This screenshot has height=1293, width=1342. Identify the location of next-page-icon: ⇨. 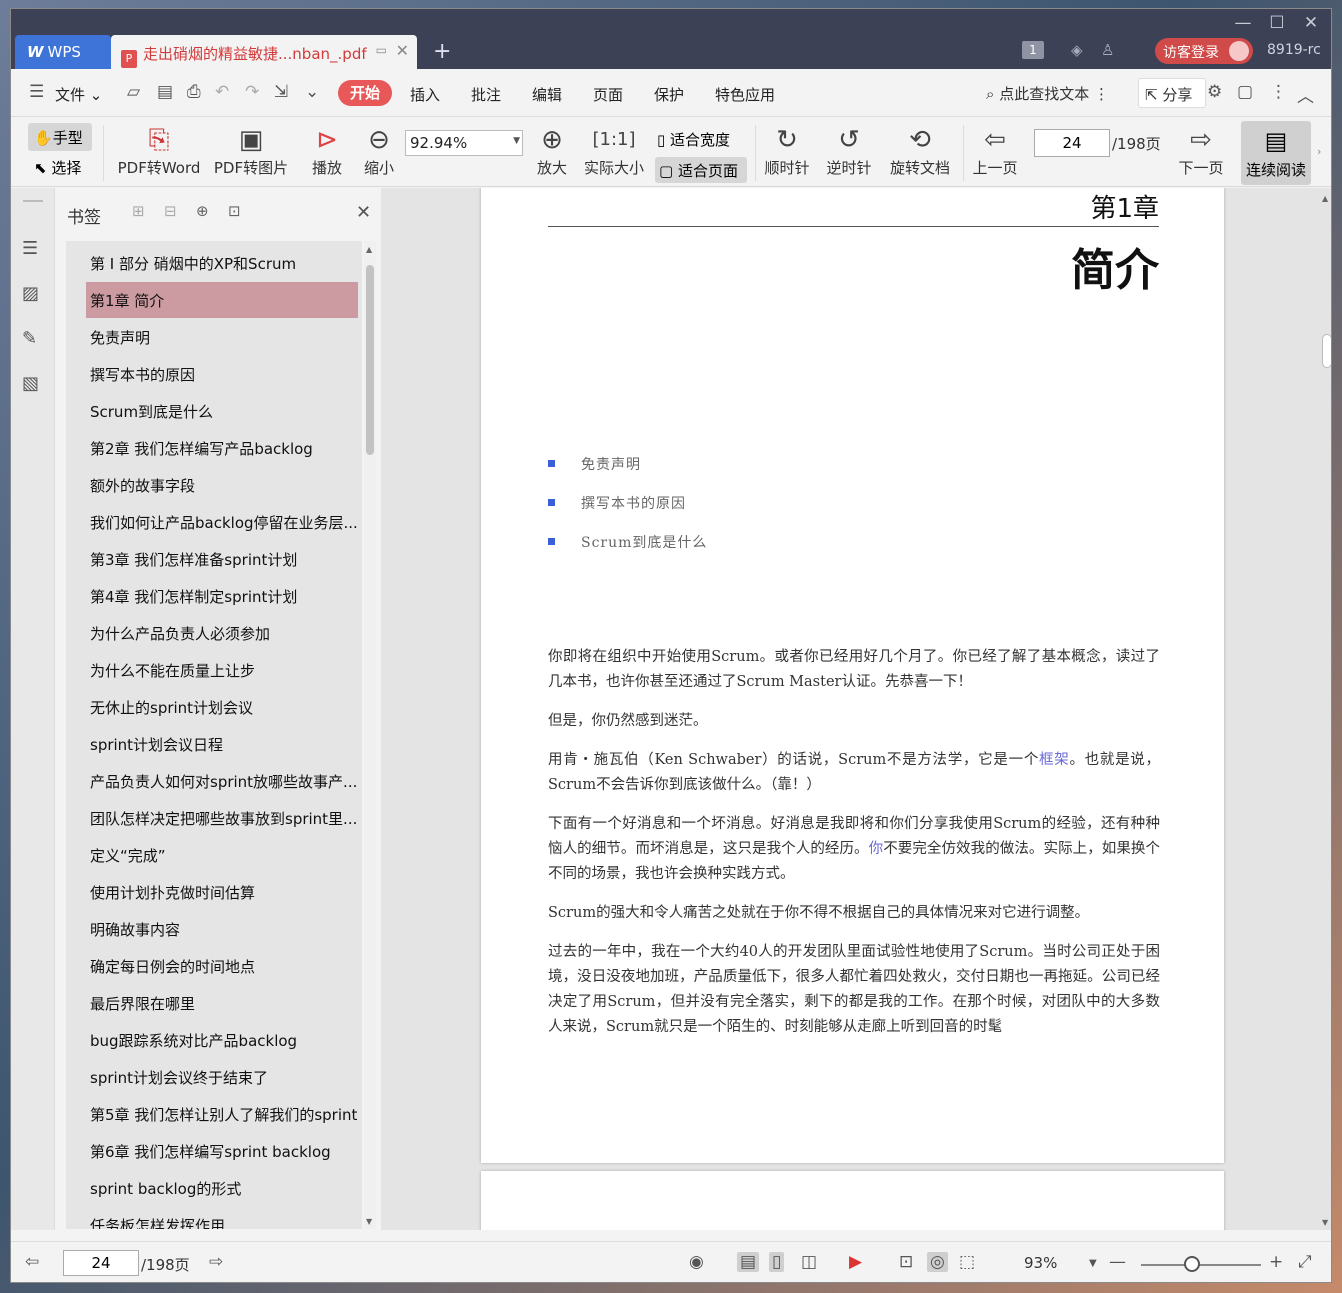
(216, 1262).